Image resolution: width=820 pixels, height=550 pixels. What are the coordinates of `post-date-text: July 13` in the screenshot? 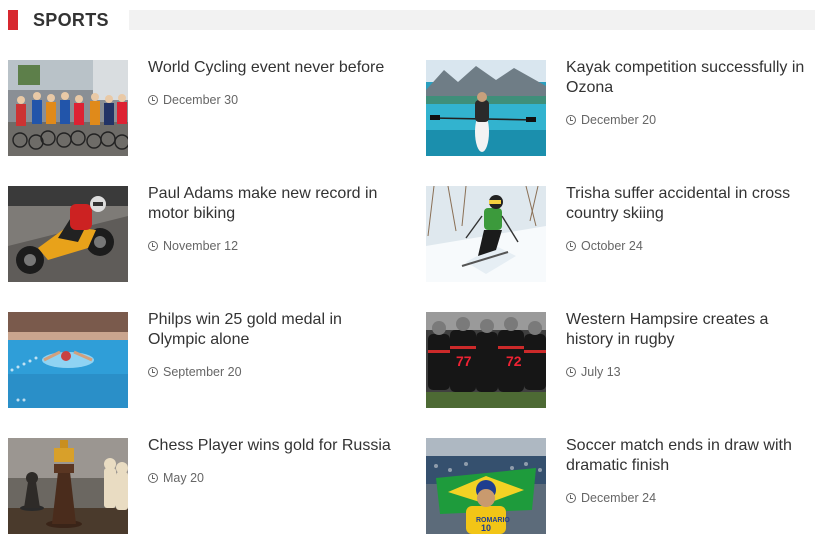 It's located at (601, 372).